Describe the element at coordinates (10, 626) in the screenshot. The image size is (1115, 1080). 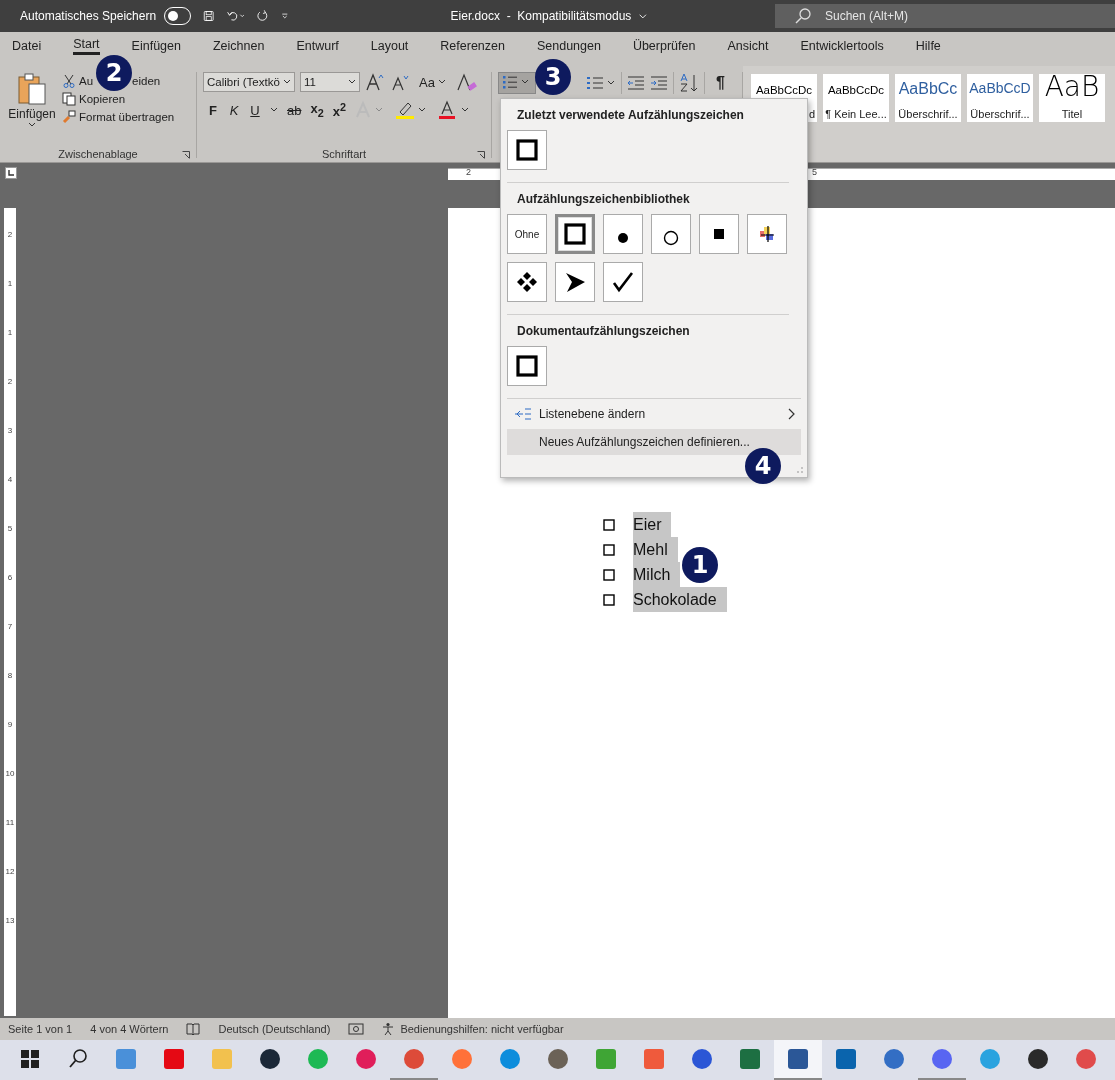
I see `ruler-number: 7` at that location.